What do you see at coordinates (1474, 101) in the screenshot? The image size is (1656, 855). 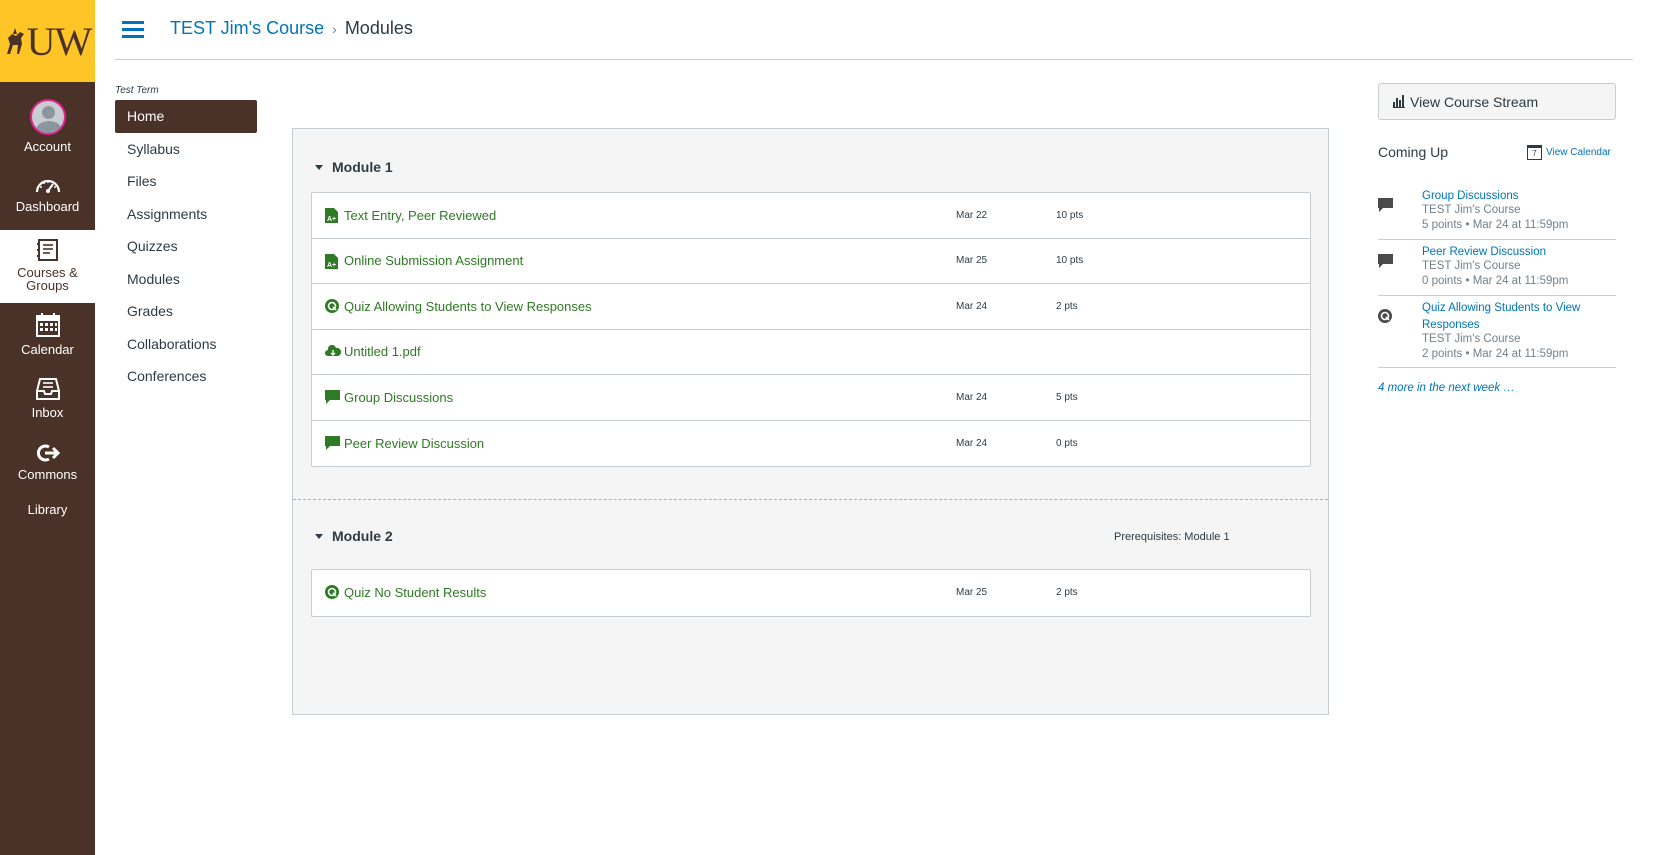 I see `view-course-stream-label: View Course Stream` at bounding box center [1474, 101].